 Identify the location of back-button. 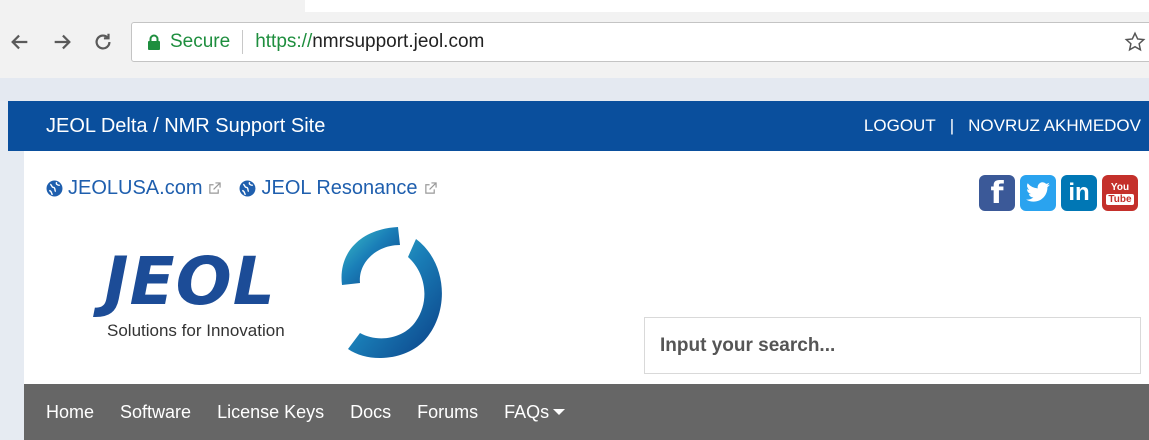
(20, 42).